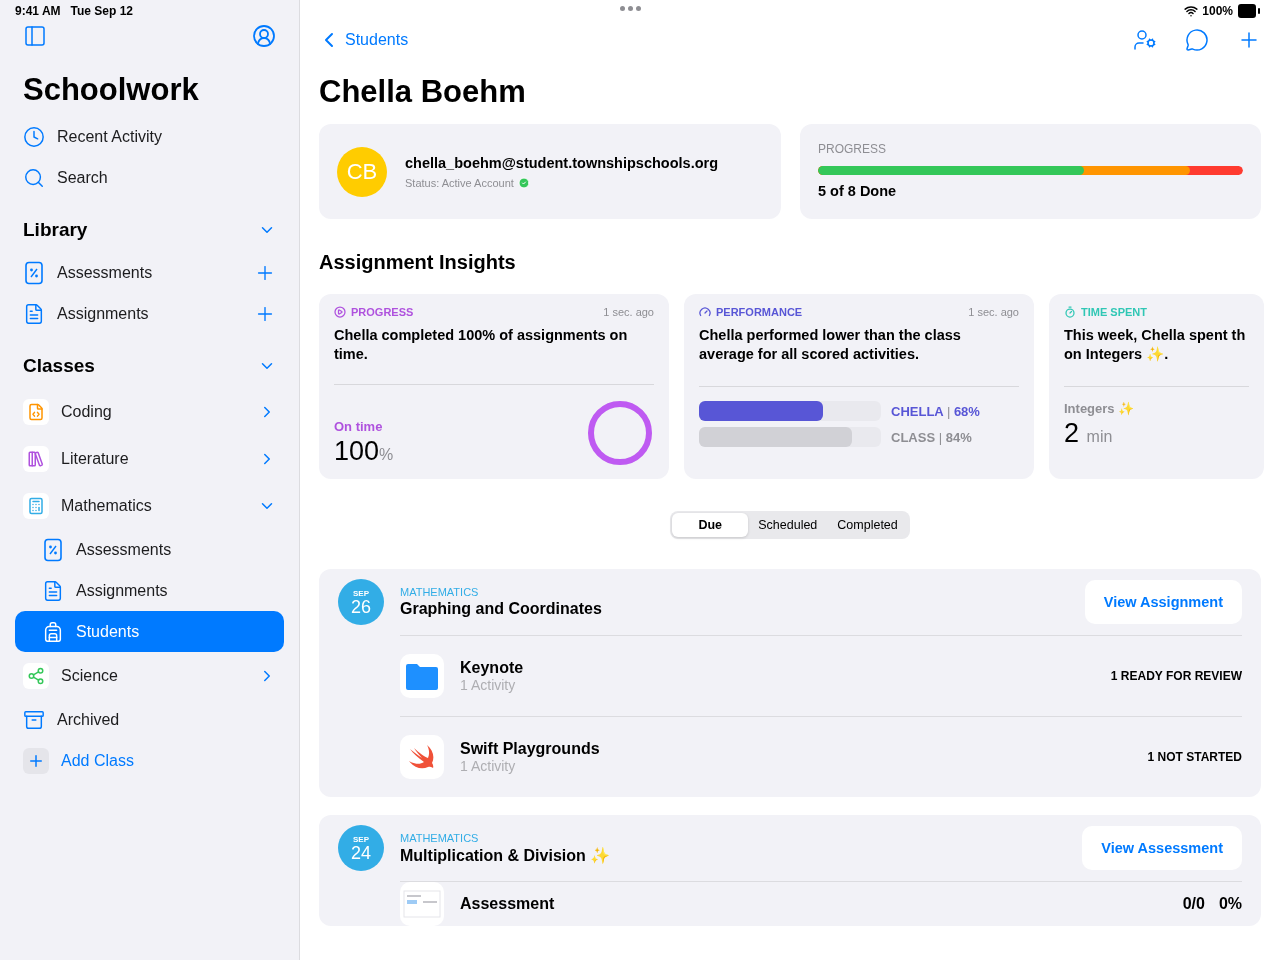 Image resolution: width=1280 pixels, height=960 pixels. Describe the element at coordinates (149, 719) in the screenshot. I see `sidebar-item: Archived` at that location.